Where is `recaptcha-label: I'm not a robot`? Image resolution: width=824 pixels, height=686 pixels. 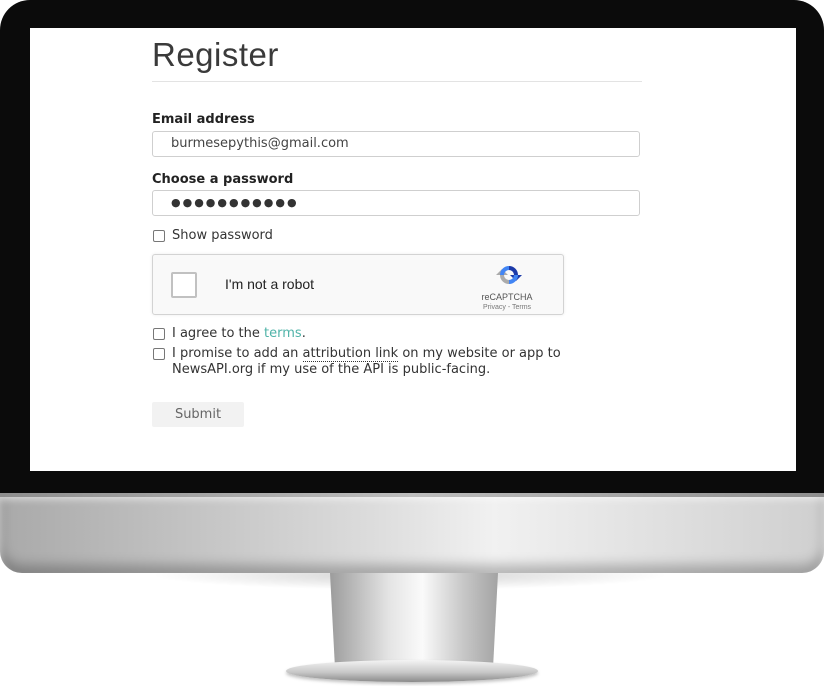 recaptcha-label: I'm not a robot is located at coordinates (270, 284).